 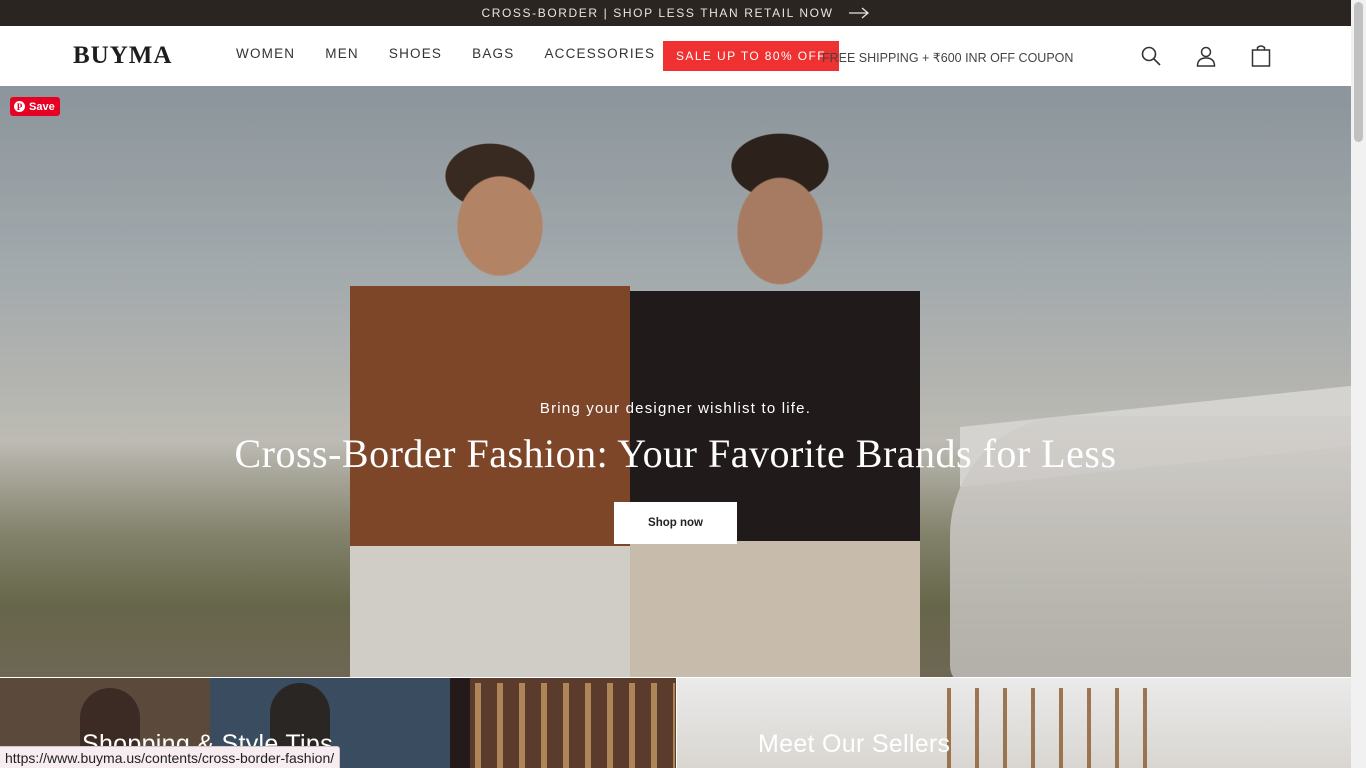 I want to click on page-scrollbar, so click(x=1358, y=384).